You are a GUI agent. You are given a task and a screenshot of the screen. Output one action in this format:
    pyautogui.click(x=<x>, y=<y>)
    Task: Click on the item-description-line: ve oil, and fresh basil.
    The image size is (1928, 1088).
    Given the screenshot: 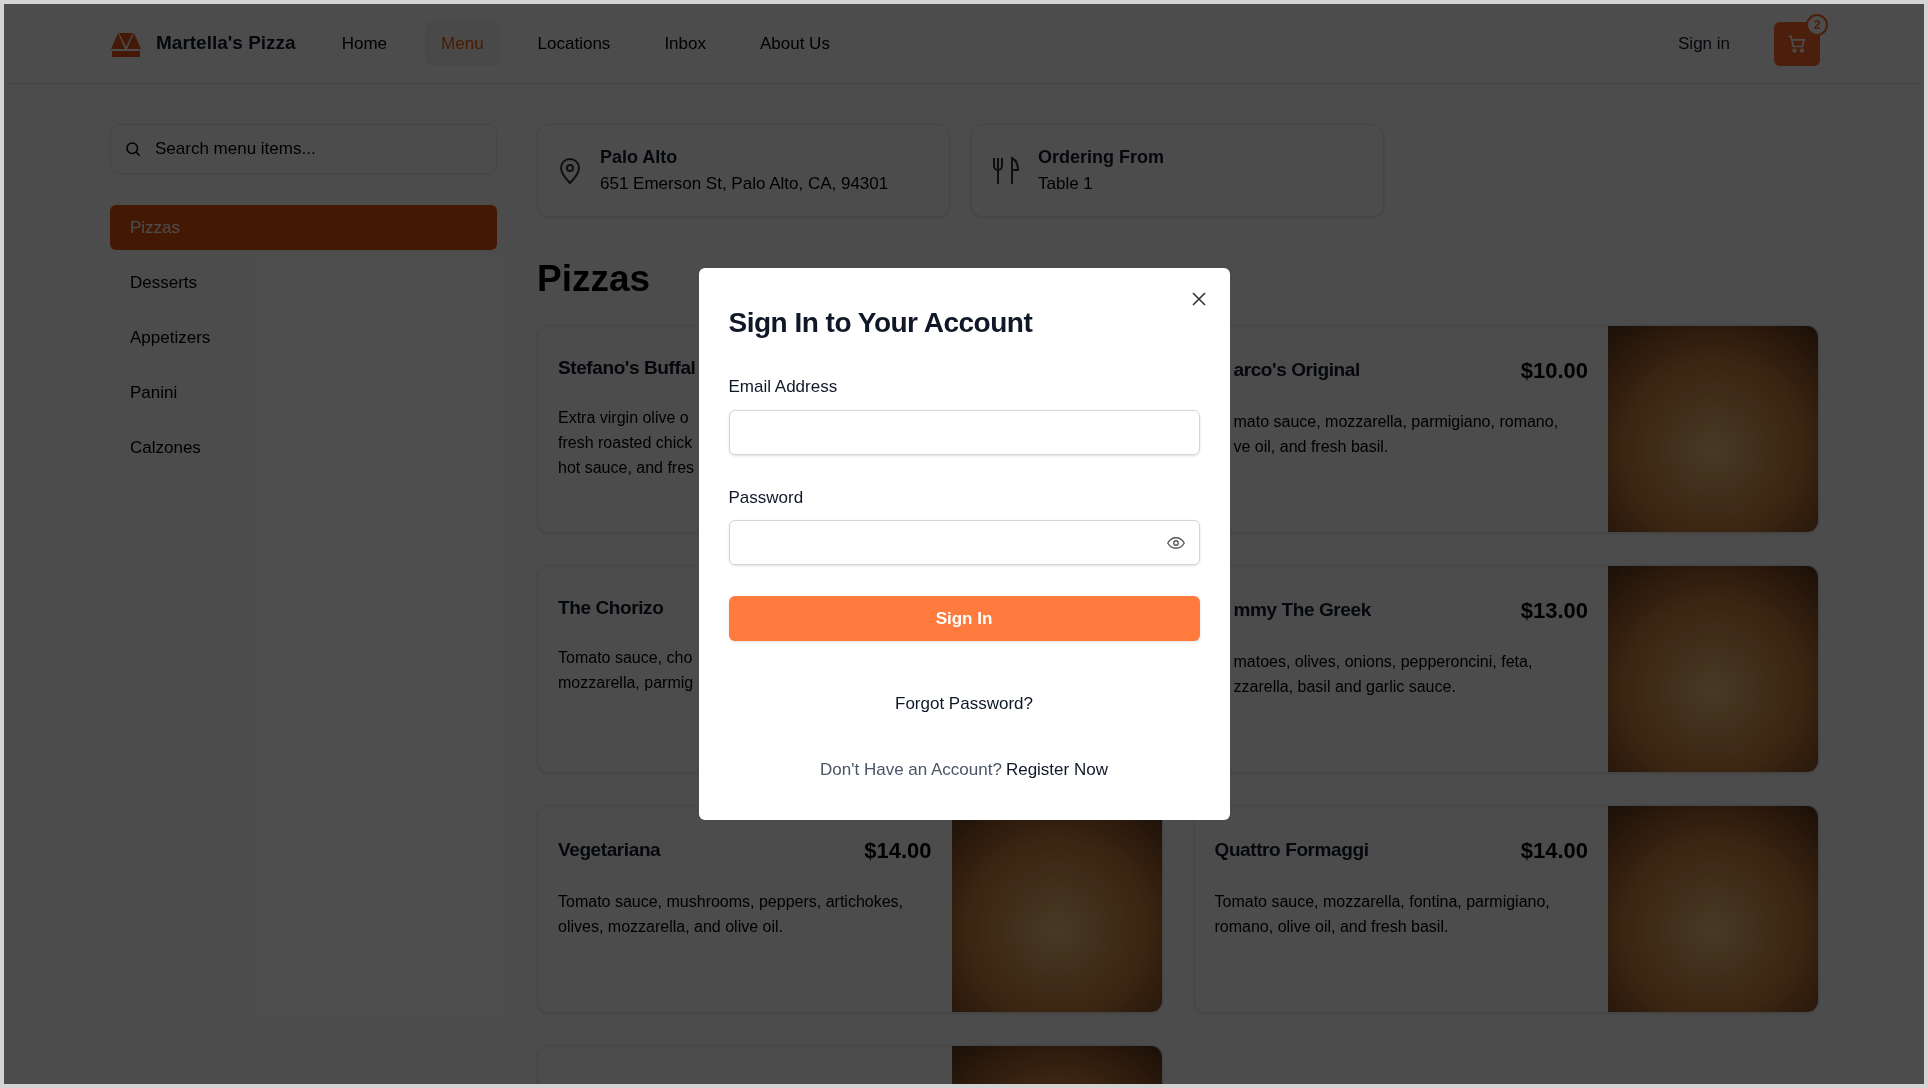 What is the action you would take?
    pyautogui.click(x=1311, y=447)
    